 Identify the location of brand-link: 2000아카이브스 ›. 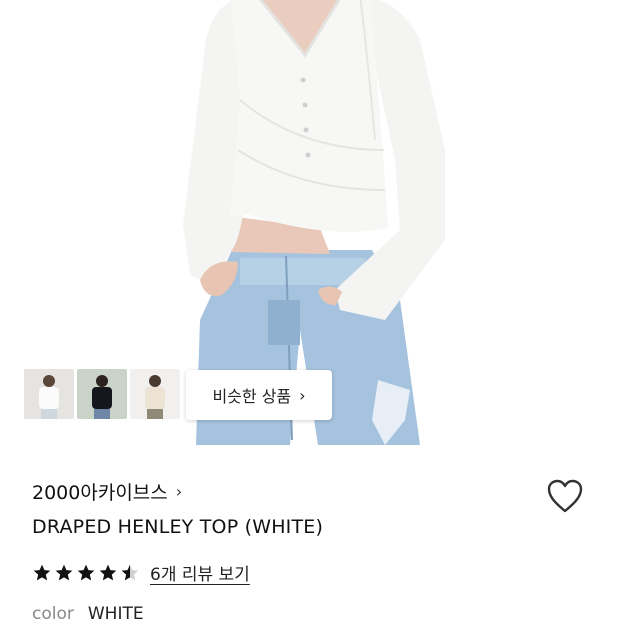
(107, 491).